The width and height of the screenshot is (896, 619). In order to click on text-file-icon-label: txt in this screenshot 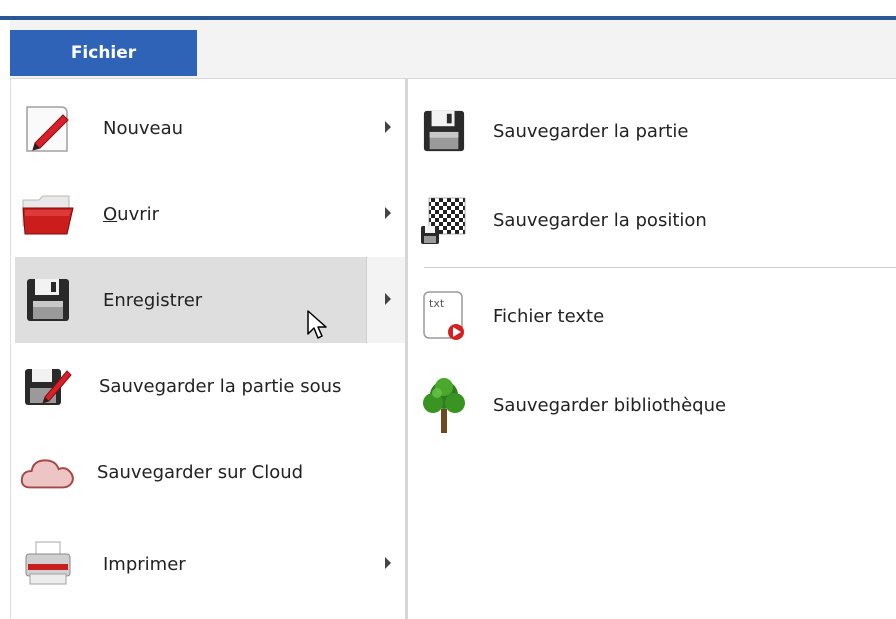, I will do `click(437, 303)`.